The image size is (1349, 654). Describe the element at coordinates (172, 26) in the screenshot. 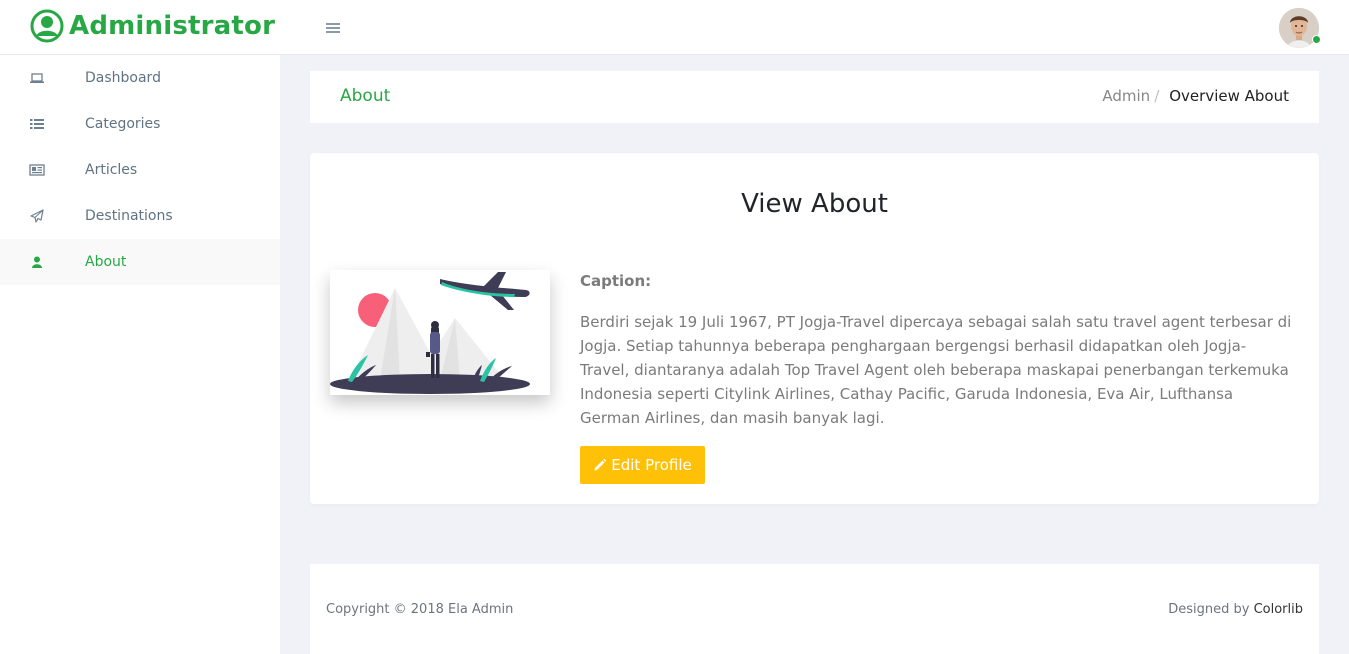

I see `brand-title: Administrator` at that location.